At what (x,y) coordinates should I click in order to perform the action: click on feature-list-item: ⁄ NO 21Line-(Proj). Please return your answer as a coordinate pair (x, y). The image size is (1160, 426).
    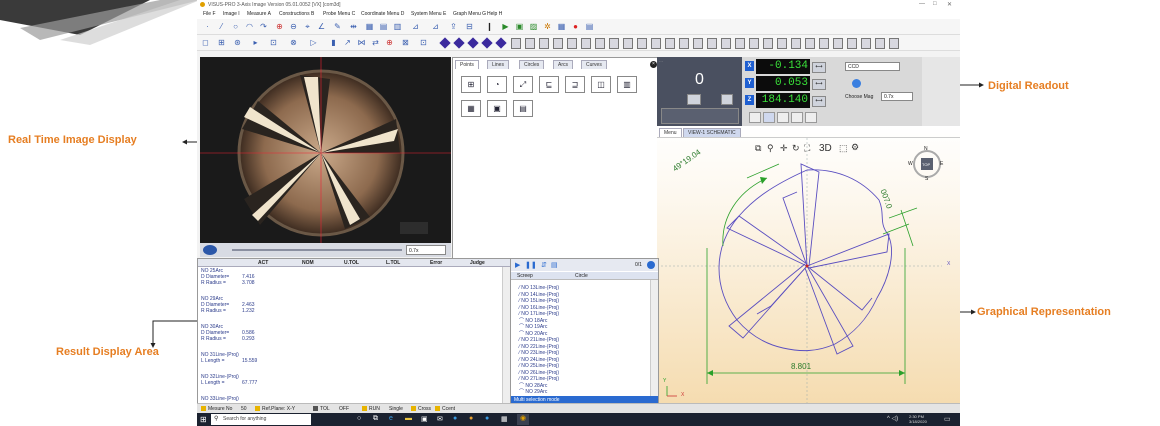
    Looking at the image, I should click on (539, 340).